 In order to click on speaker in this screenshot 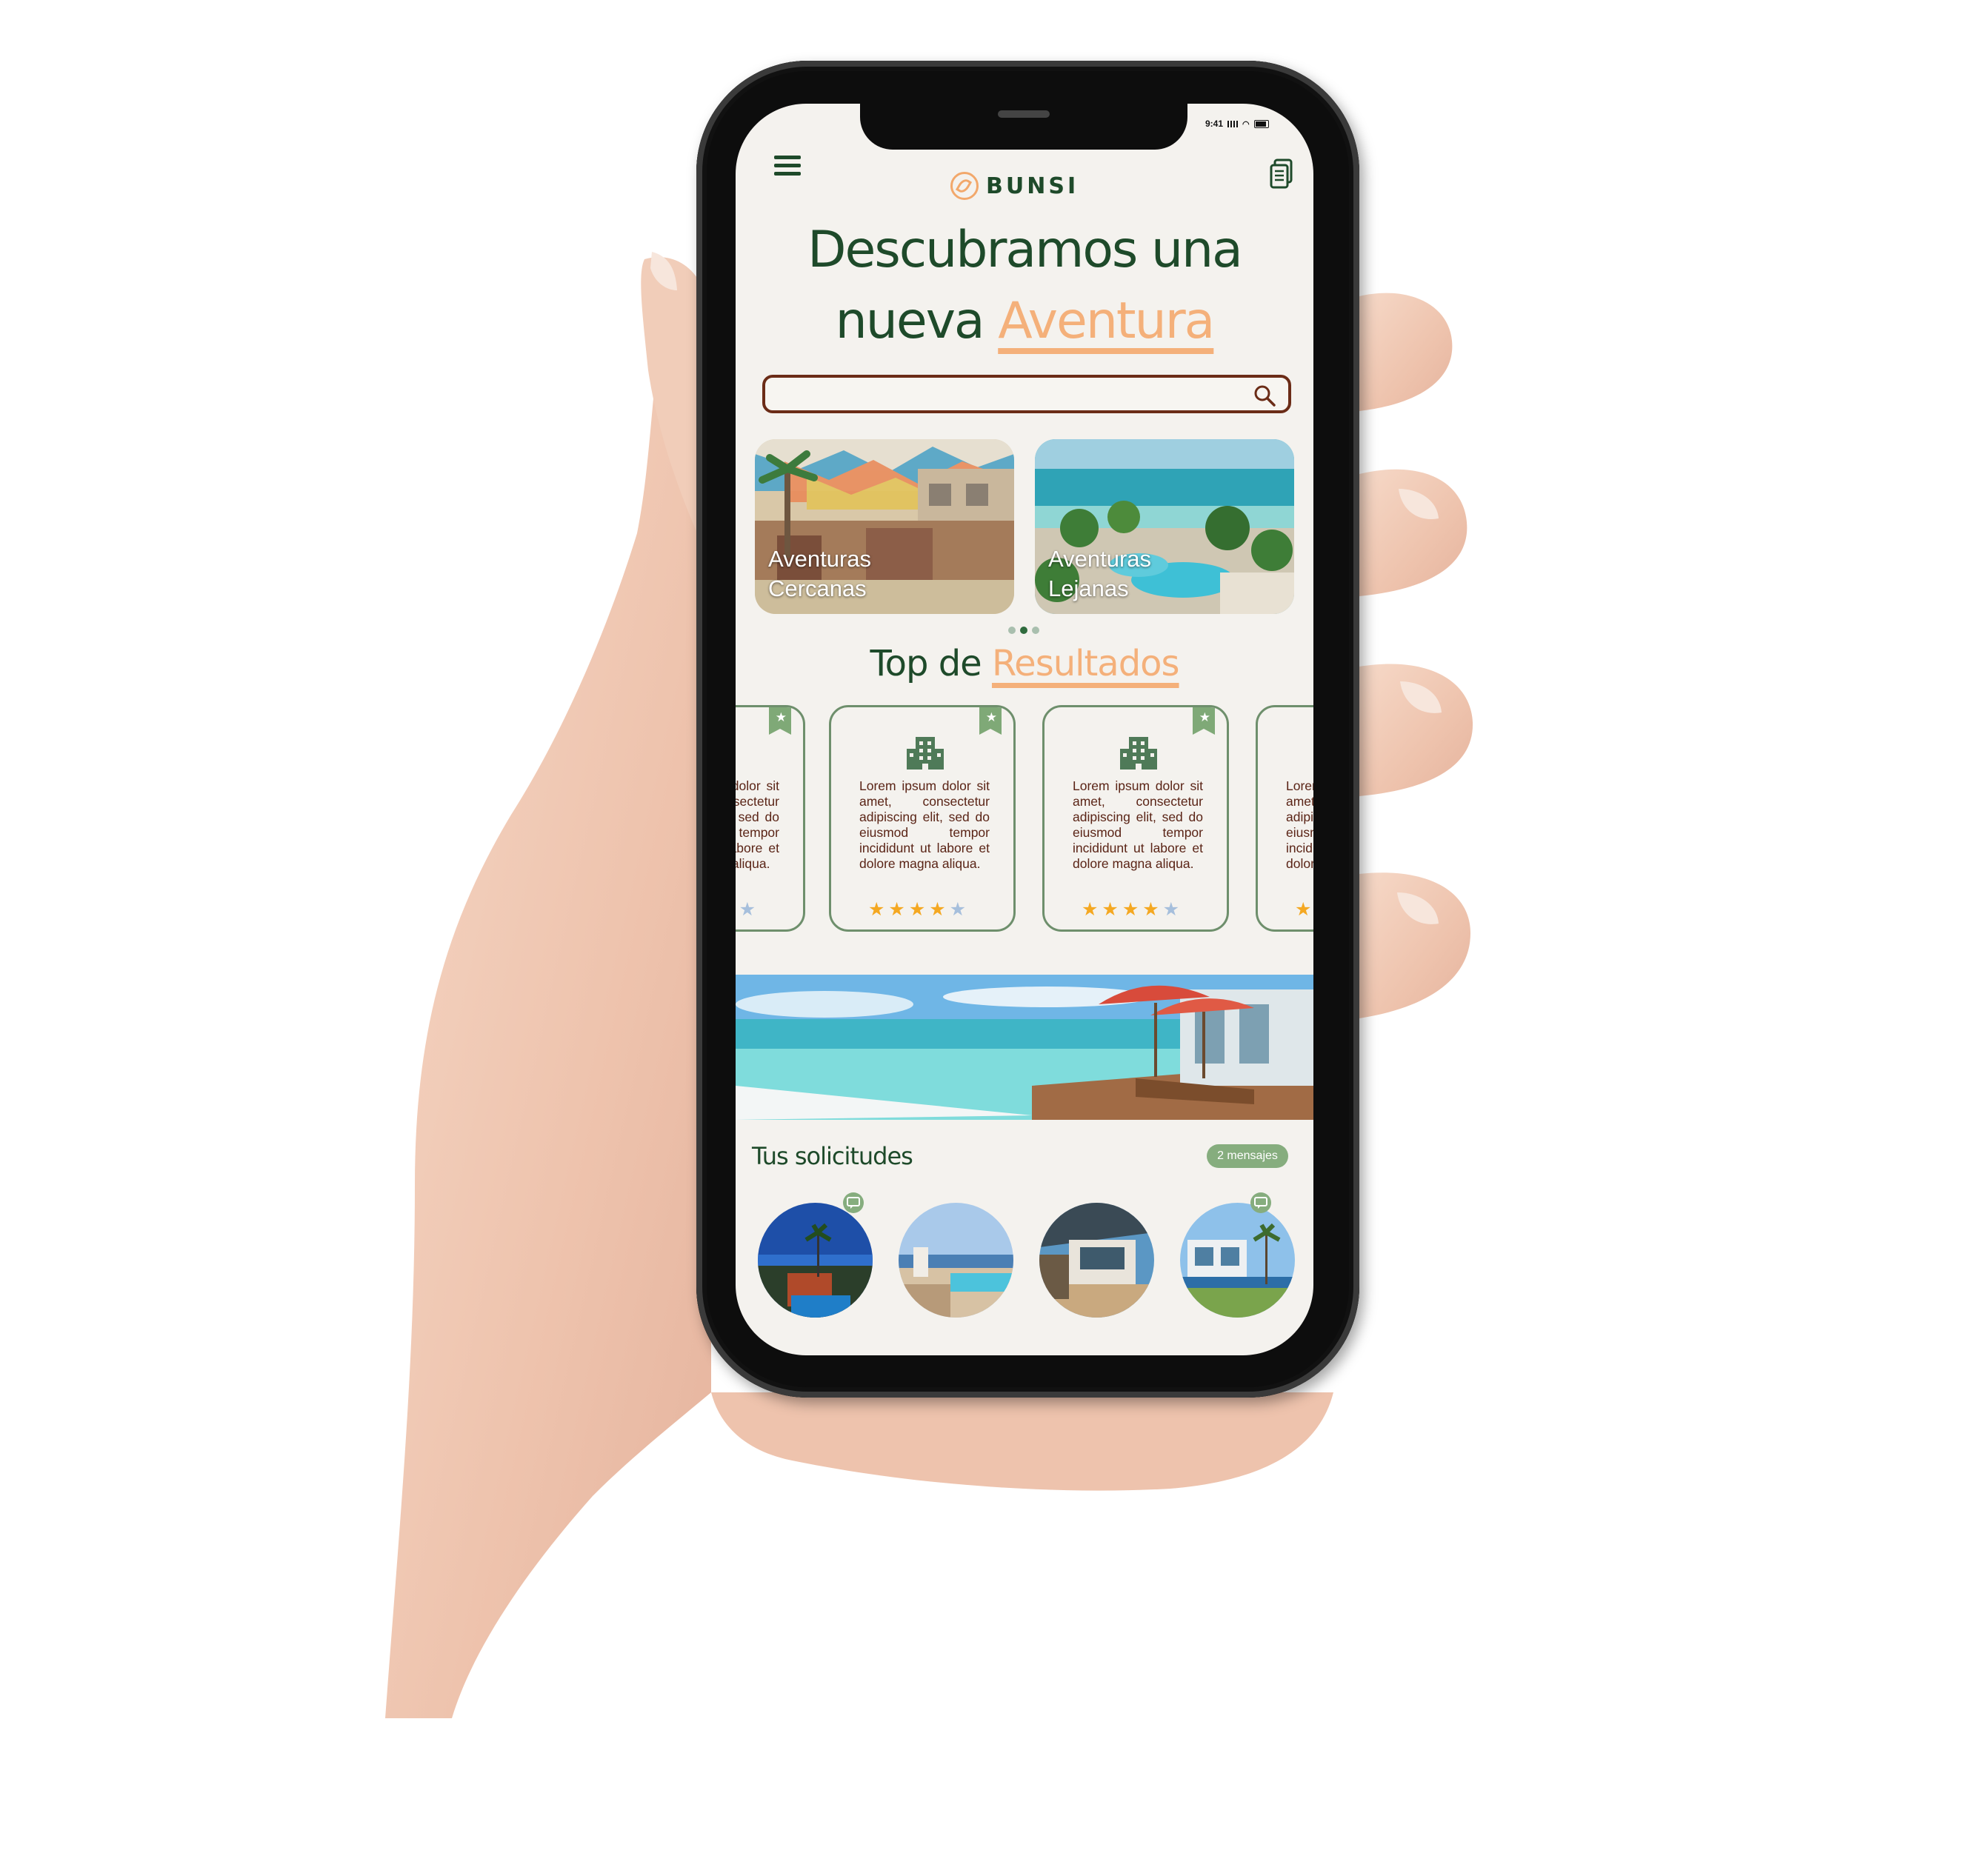, I will do `click(1024, 114)`.